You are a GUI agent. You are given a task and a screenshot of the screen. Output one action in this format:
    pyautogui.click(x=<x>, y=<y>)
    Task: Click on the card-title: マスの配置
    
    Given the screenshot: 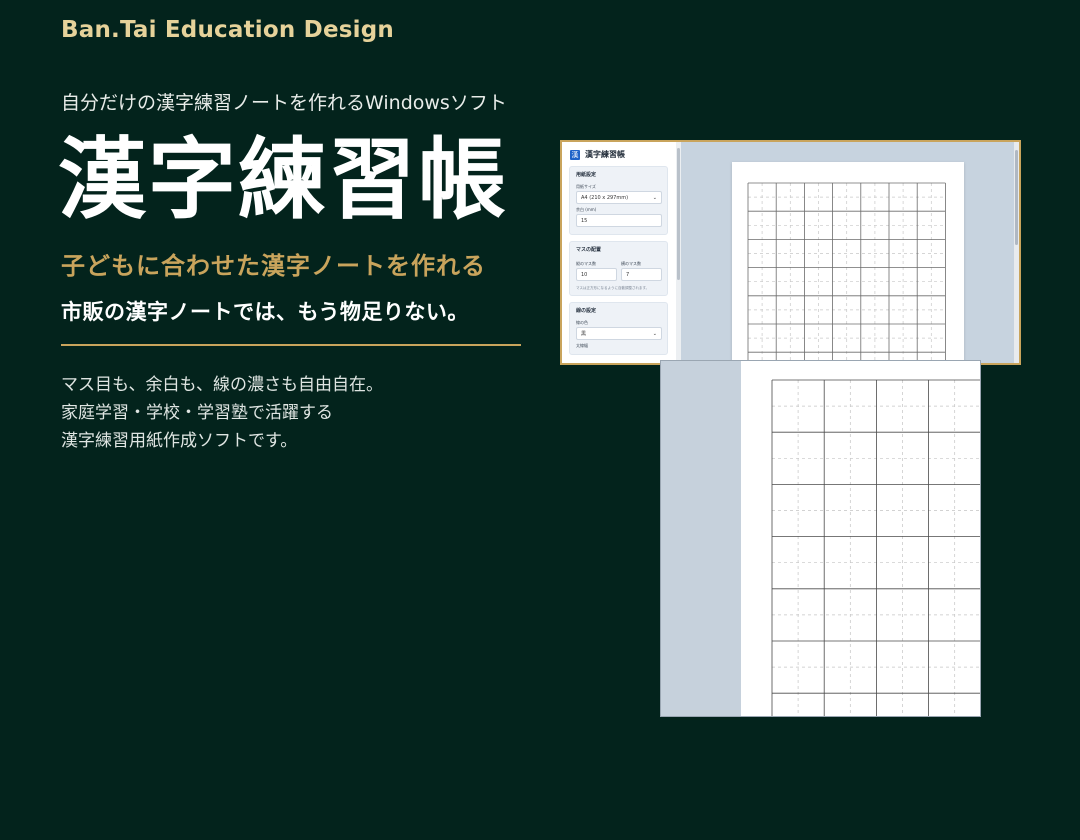 What is the action you would take?
    pyautogui.click(x=589, y=250)
    